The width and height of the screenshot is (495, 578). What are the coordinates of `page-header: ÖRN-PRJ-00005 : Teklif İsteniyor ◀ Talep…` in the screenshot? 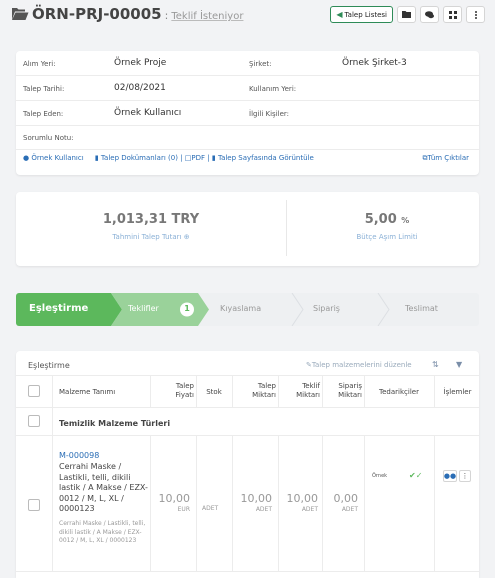 It's located at (247, 18).